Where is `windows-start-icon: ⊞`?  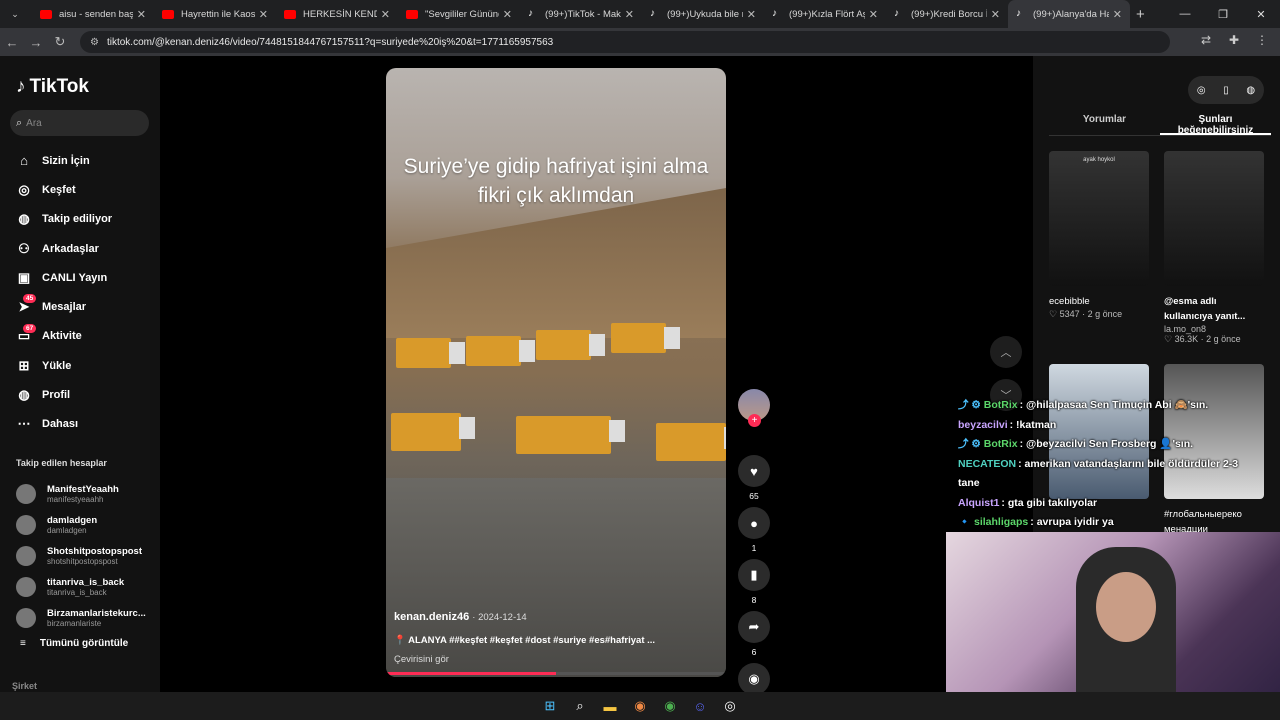
windows-start-icon: ⊞ is located at coordinates (550, 706).